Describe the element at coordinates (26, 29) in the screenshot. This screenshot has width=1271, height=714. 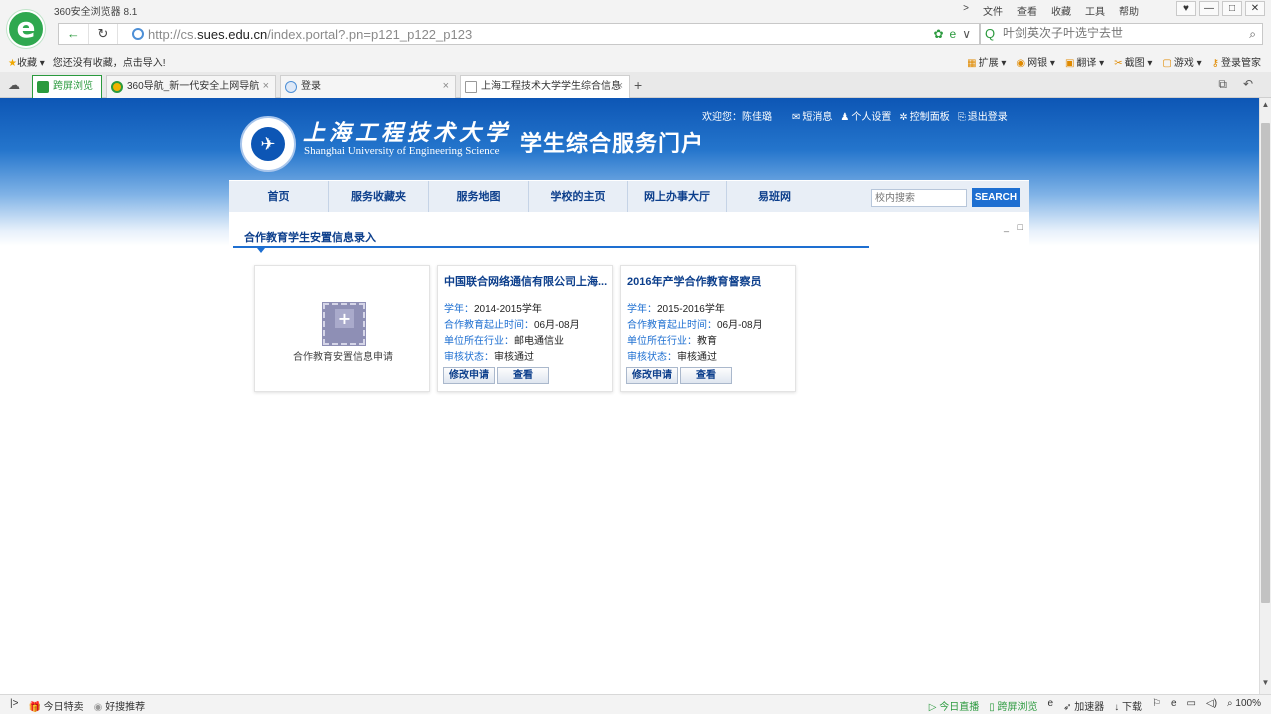
I see `browser-logo-icon: e` at that location.